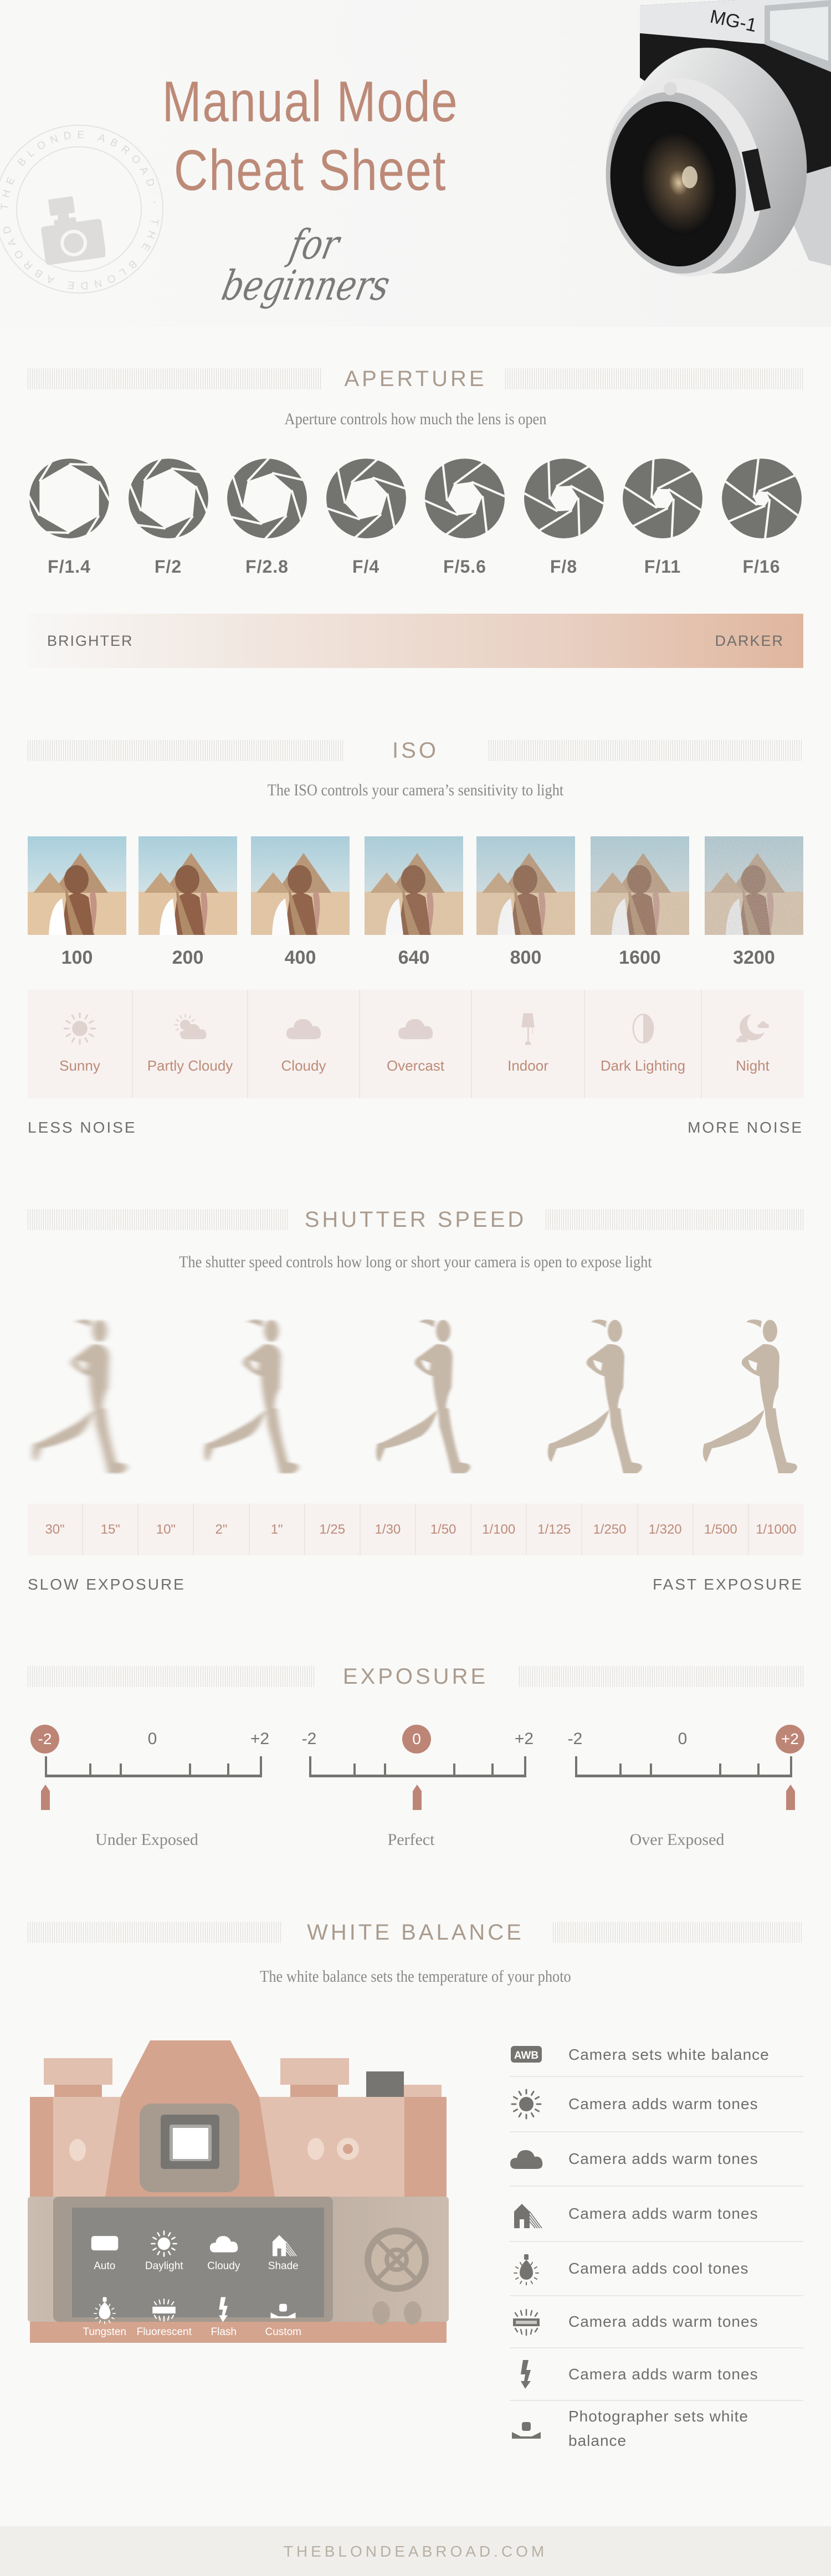  I want to click on screen-mode: Daylight, so click(164, 2257).